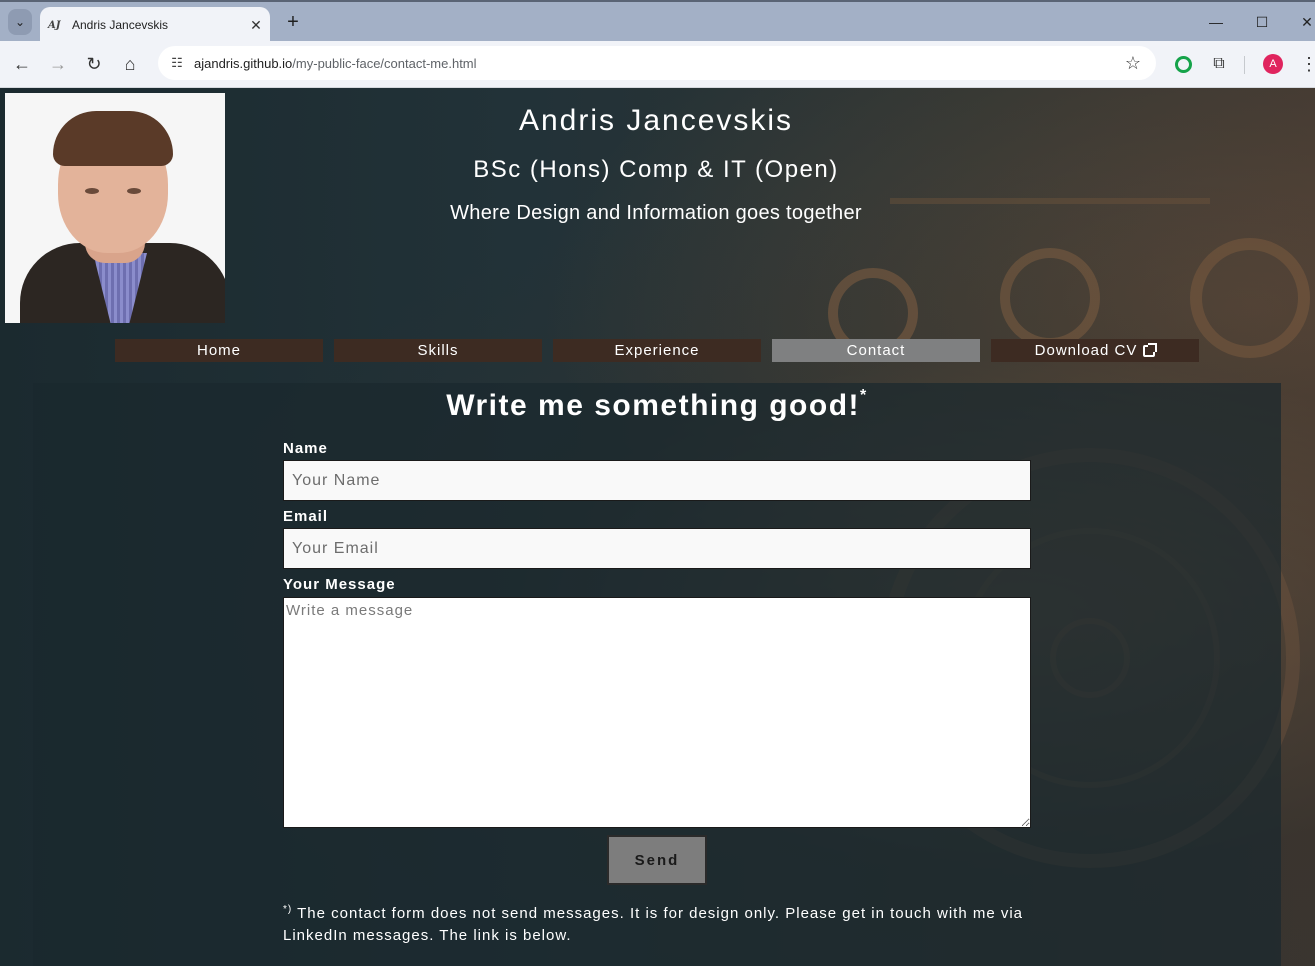 The width and height of the screenshot is (1315, 966). What do you see at coordinates (288, 909) in the screenshot?
I see `footnote-marker: *)` at bounding box center [288, 909].